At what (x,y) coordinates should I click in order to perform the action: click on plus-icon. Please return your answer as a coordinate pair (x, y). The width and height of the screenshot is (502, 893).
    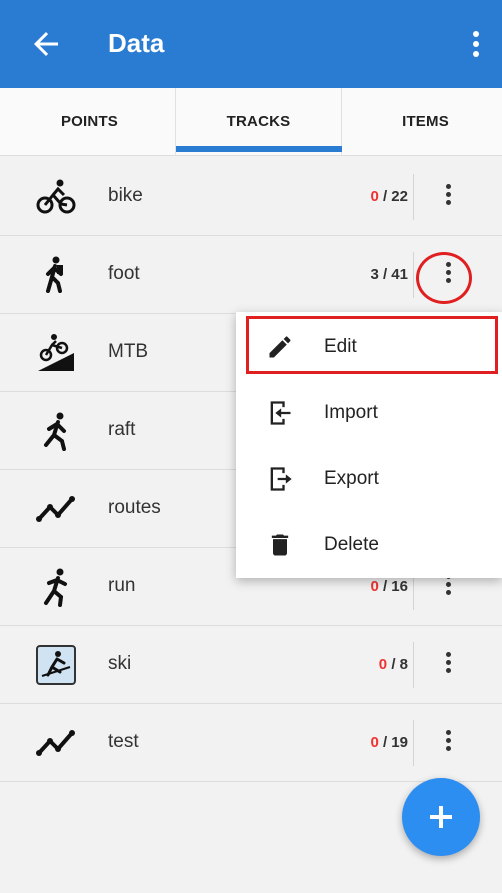
    Looking at the image, I should click on (441, 817).